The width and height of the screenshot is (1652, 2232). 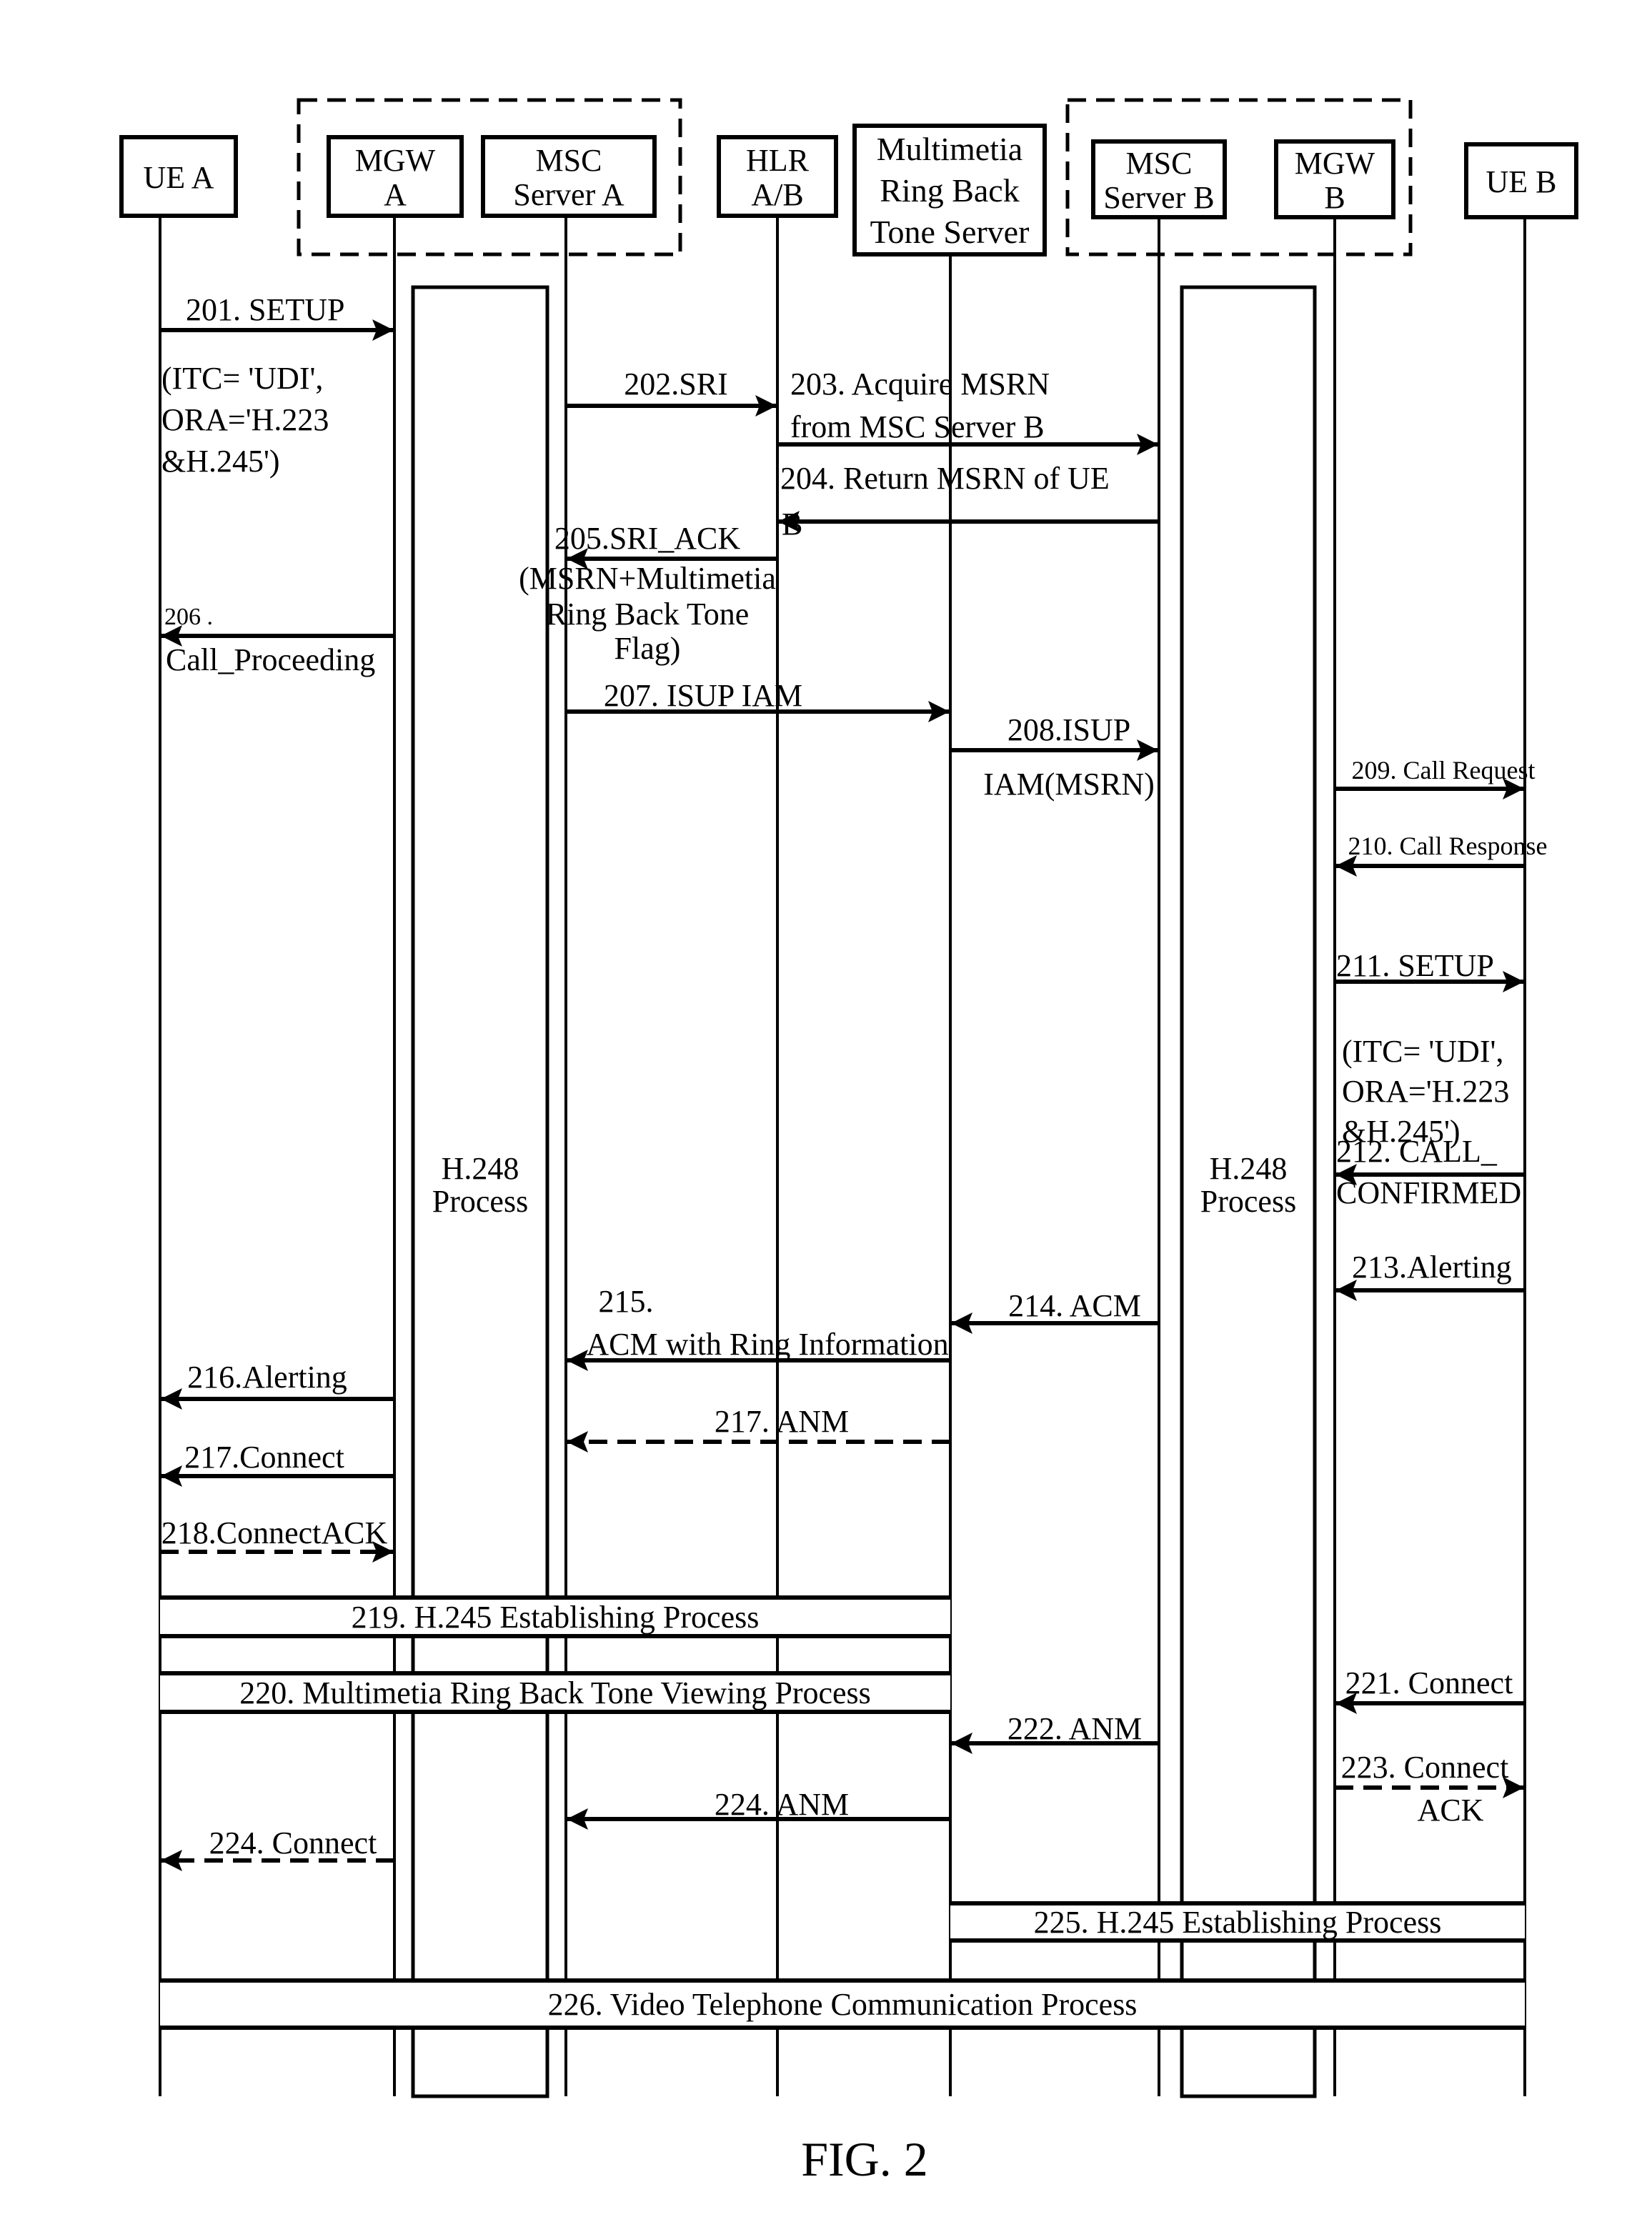 What do you see at coordinates (1074, 1728) in the screenshot?
I see `message-label: 222. ANM` at bounding box center [1074, 1728].